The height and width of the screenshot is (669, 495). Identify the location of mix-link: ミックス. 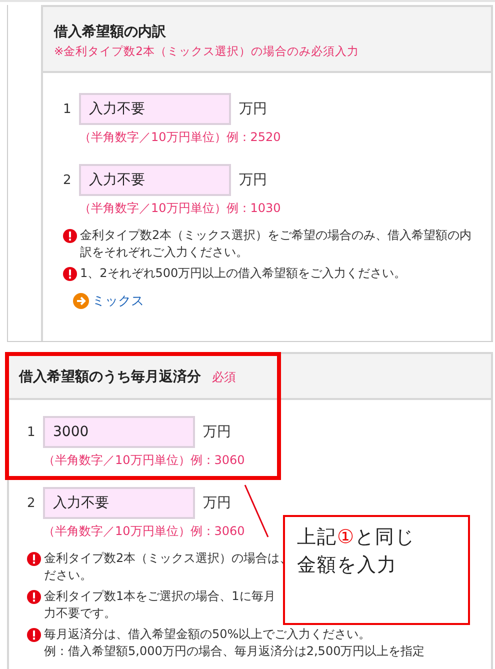
(118, 301).